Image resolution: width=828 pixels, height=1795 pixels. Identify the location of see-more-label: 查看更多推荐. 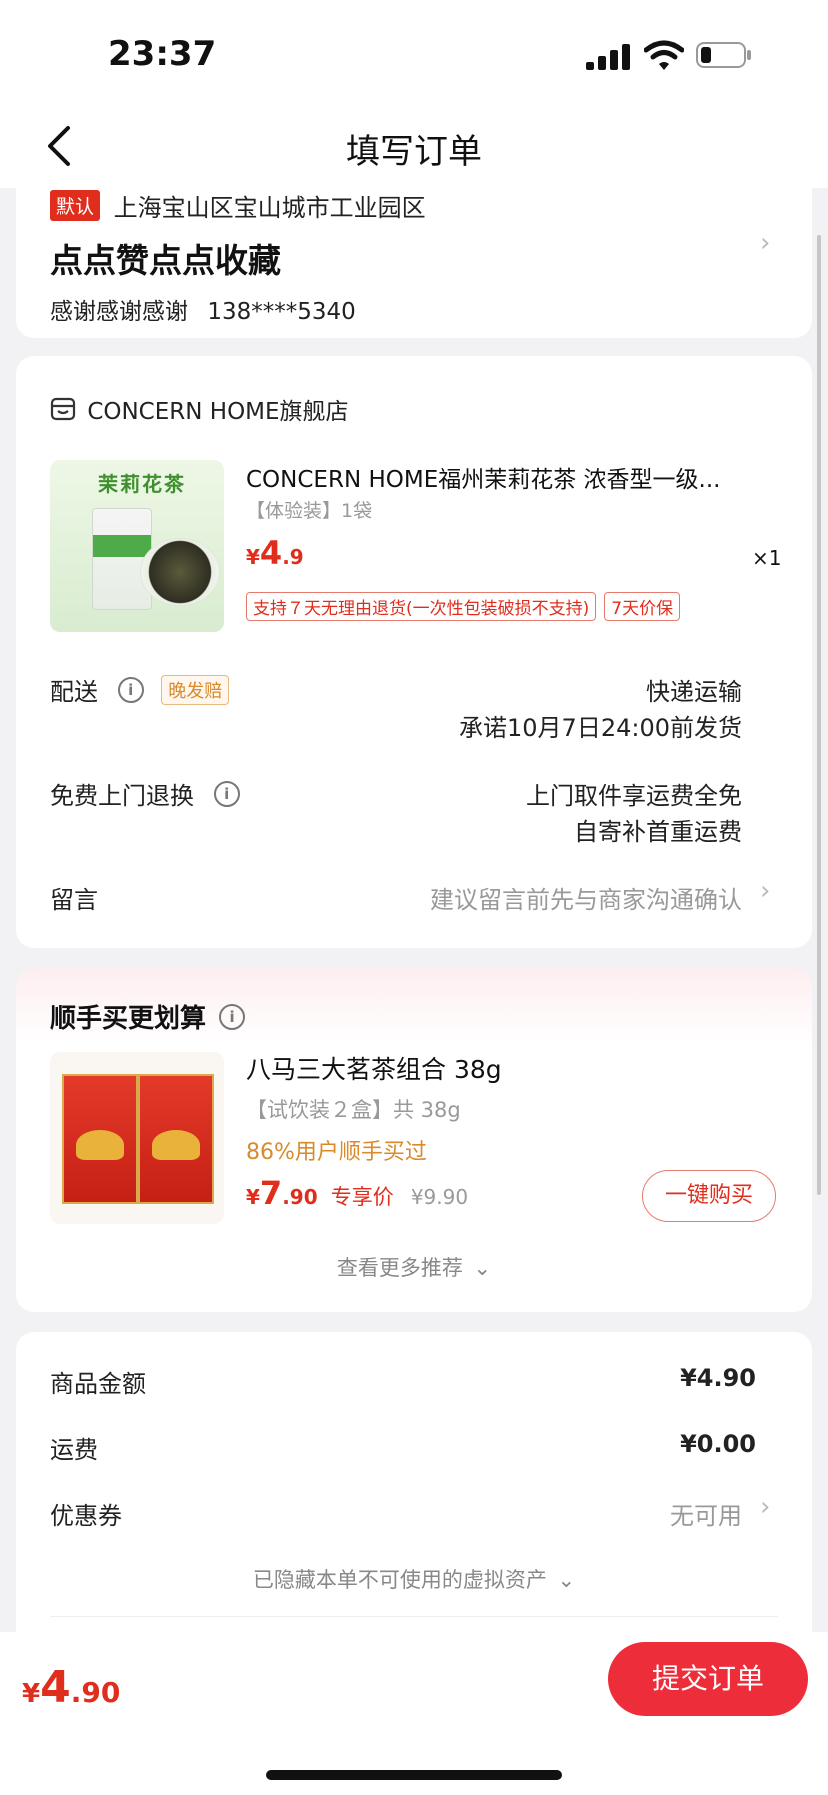
(399, 1268).